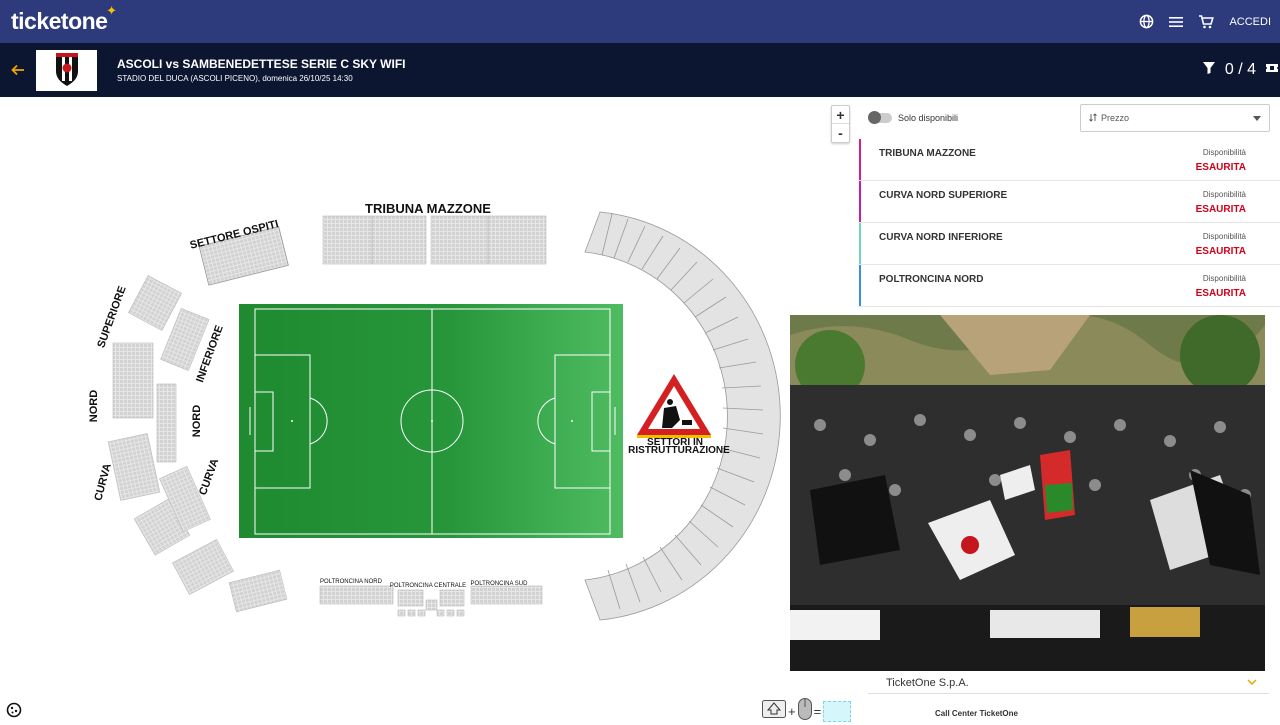 The width and height of the screenshot is (1280, 725). What do you see at coordinates (943, 195) in the screenshot?
I see `sector-name: CURVA NORD SUPERIORE` at bounding box center [943, 195].